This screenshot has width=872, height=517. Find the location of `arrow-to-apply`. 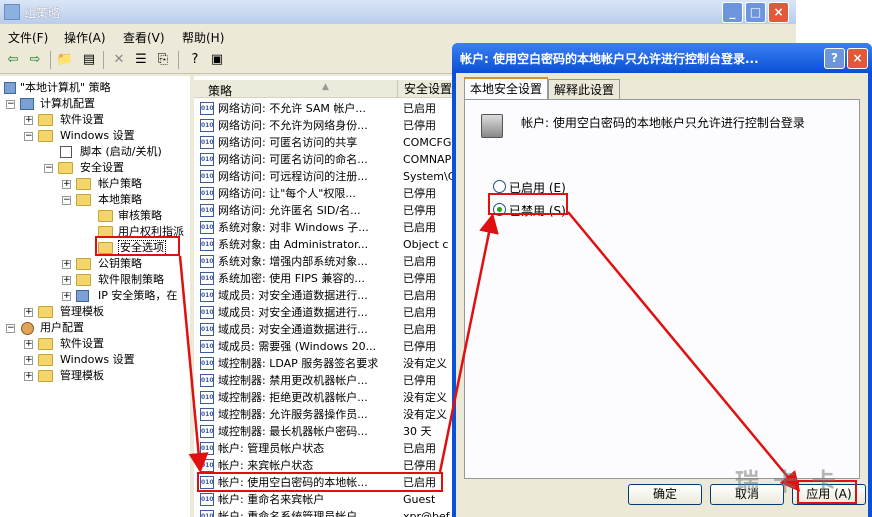

arrow-to-apply is located at coordinates (684, 351).